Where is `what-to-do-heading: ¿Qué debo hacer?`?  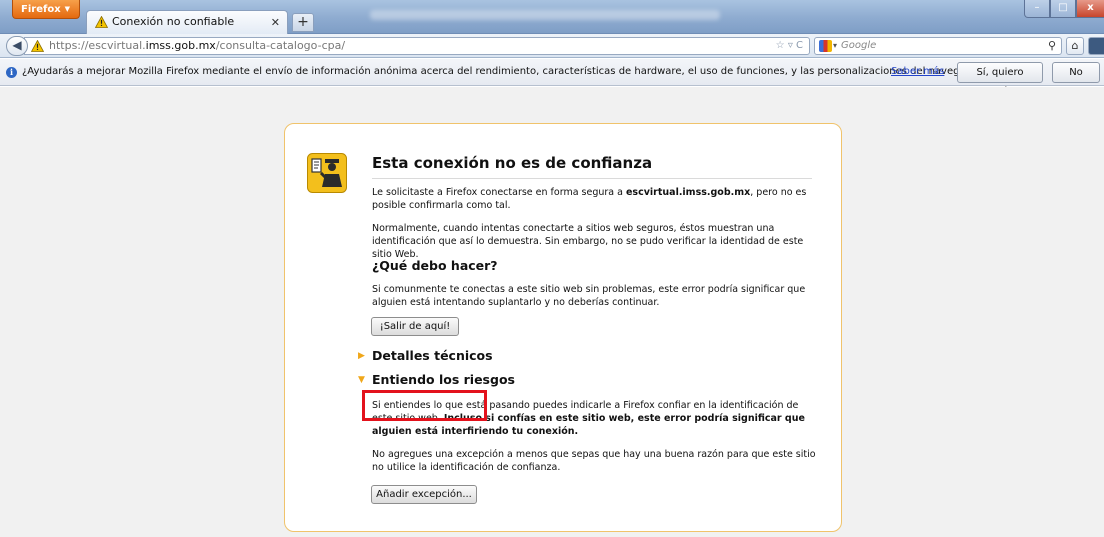
what-to-do-heading: ¿Qué debo hacer? is located at coordinates (435, 265).